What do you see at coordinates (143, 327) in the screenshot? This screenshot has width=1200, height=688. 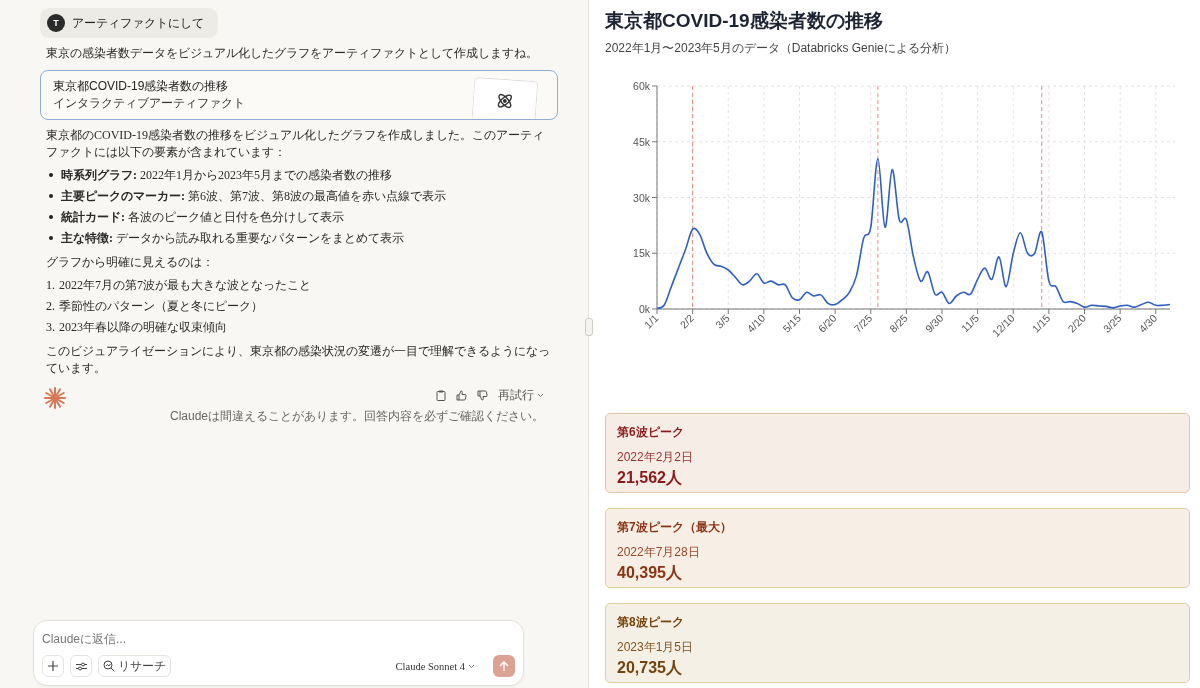 I see `list-item-text: 2023年春以降の明確な収束傾向` at bounding box center [143, 327].